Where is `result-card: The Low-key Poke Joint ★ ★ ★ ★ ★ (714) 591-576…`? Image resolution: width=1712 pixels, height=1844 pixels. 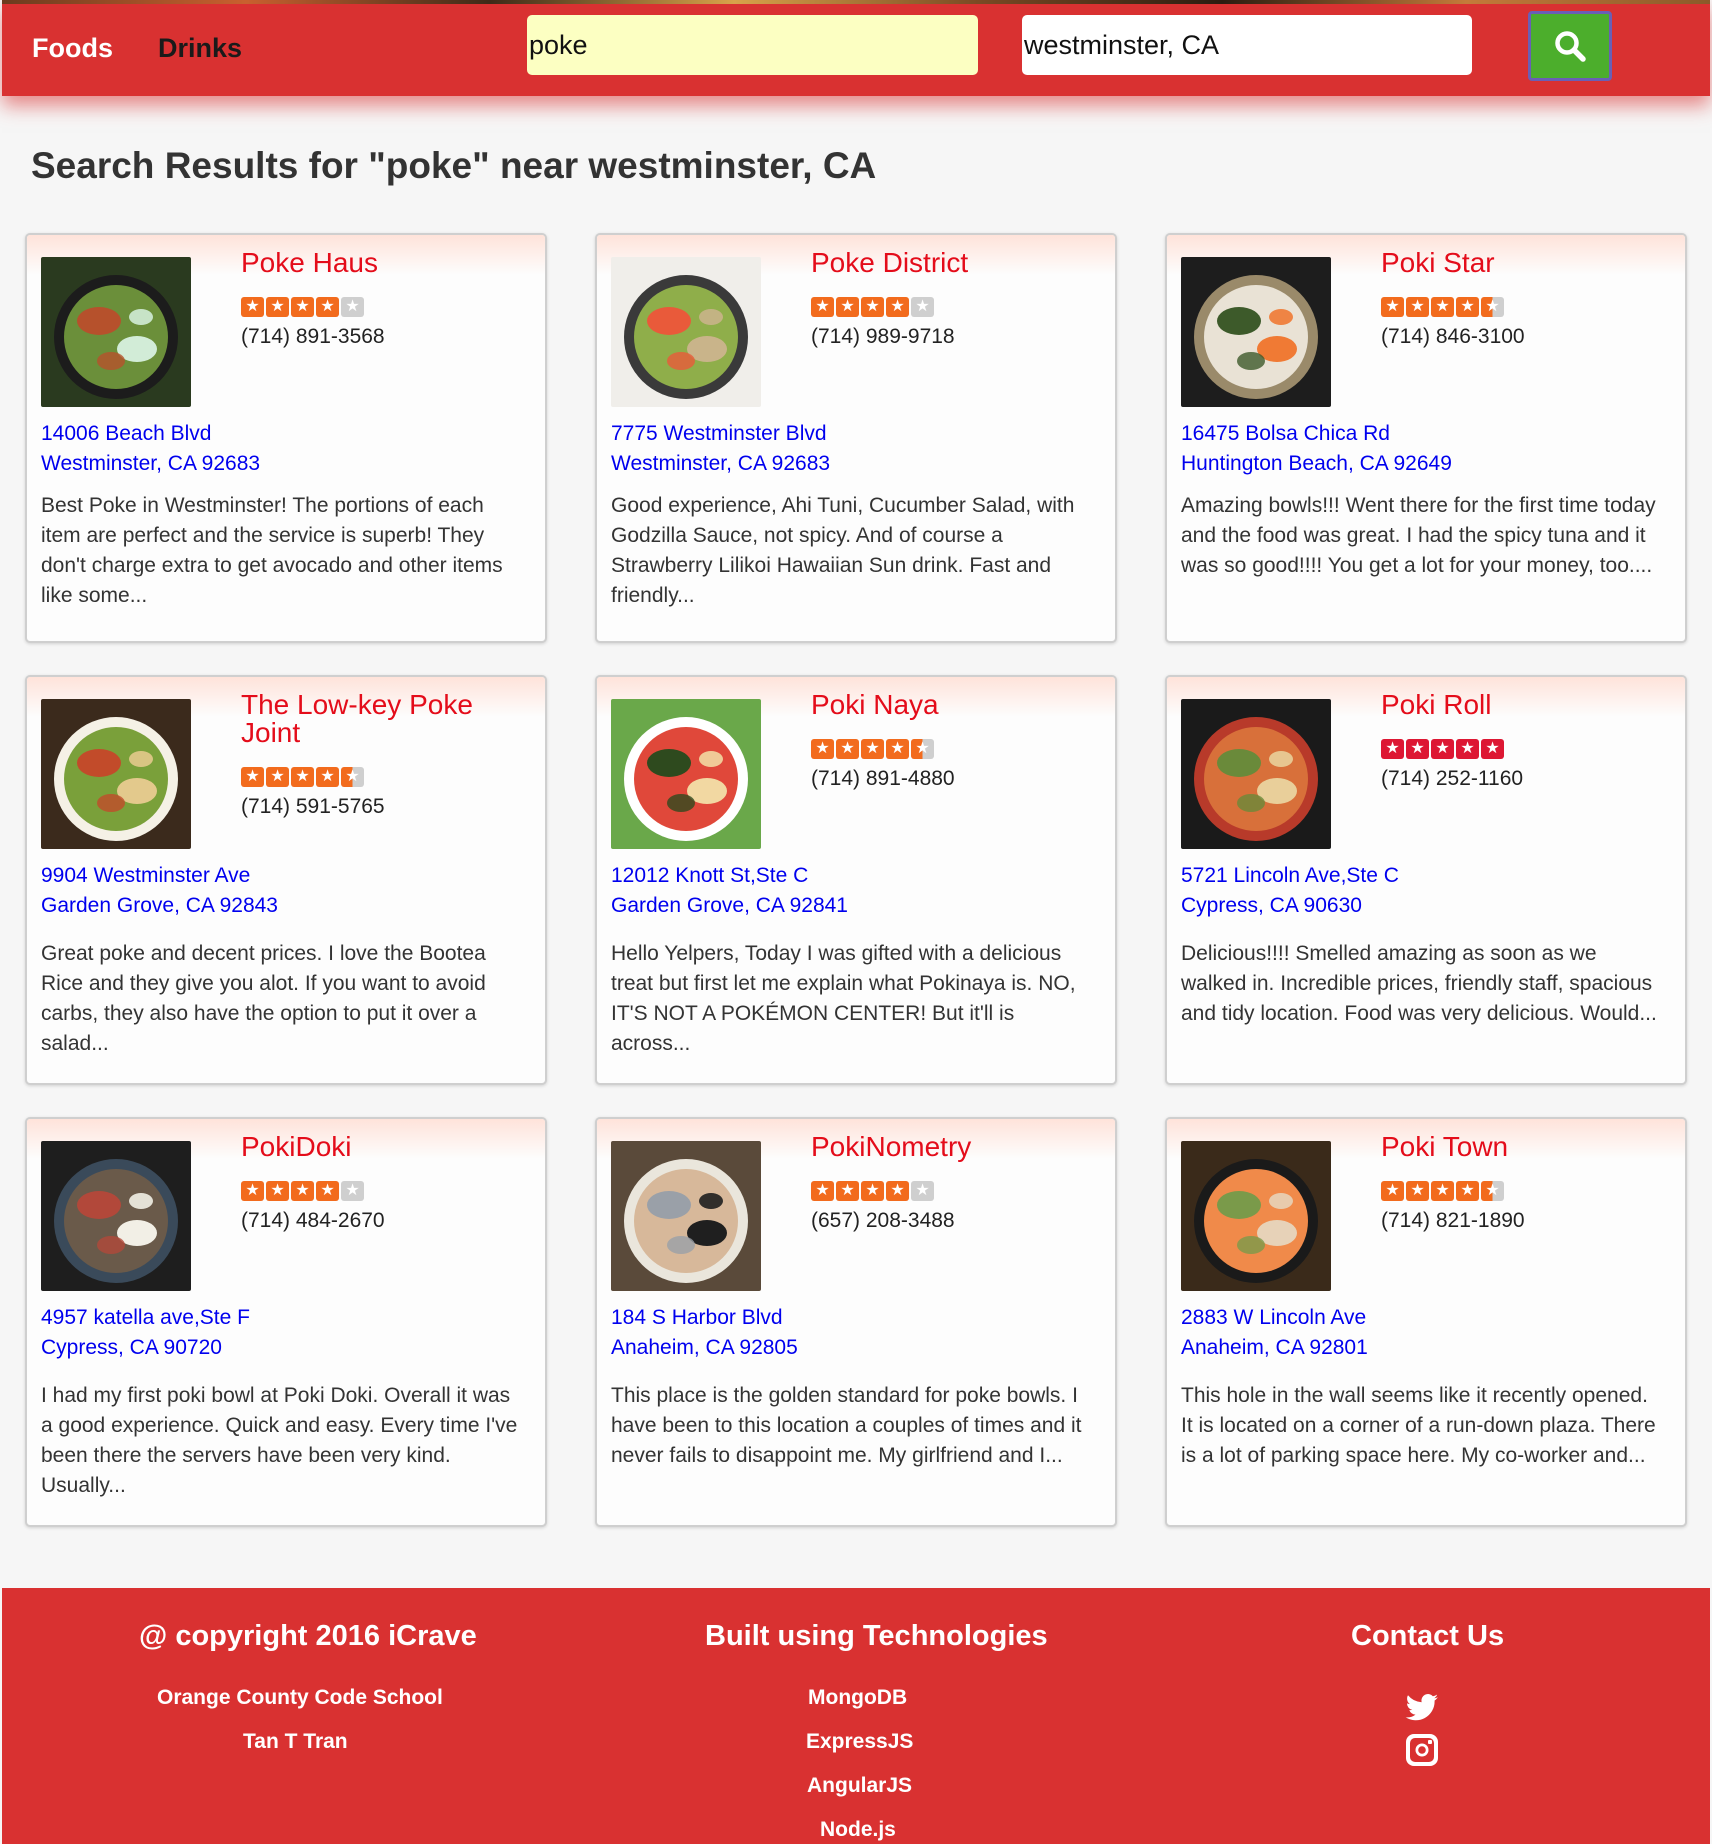 result-card: The Low-key Poke Joint ★ ★ ★ ★ ★ (714) 591-576… is located at coordinates (286, 880).